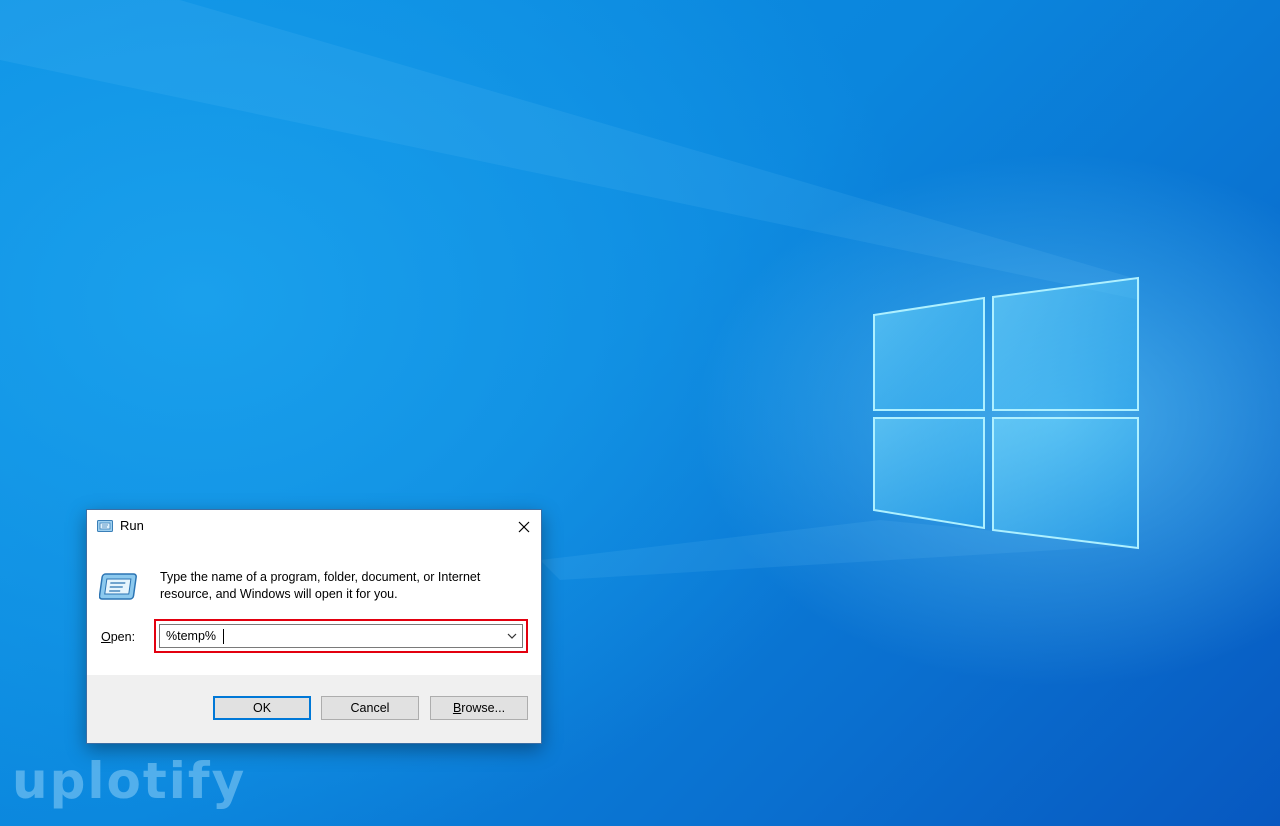 The height and width of the screenshot is (826, 1280). I want to click on close-button, so click(524, 527).